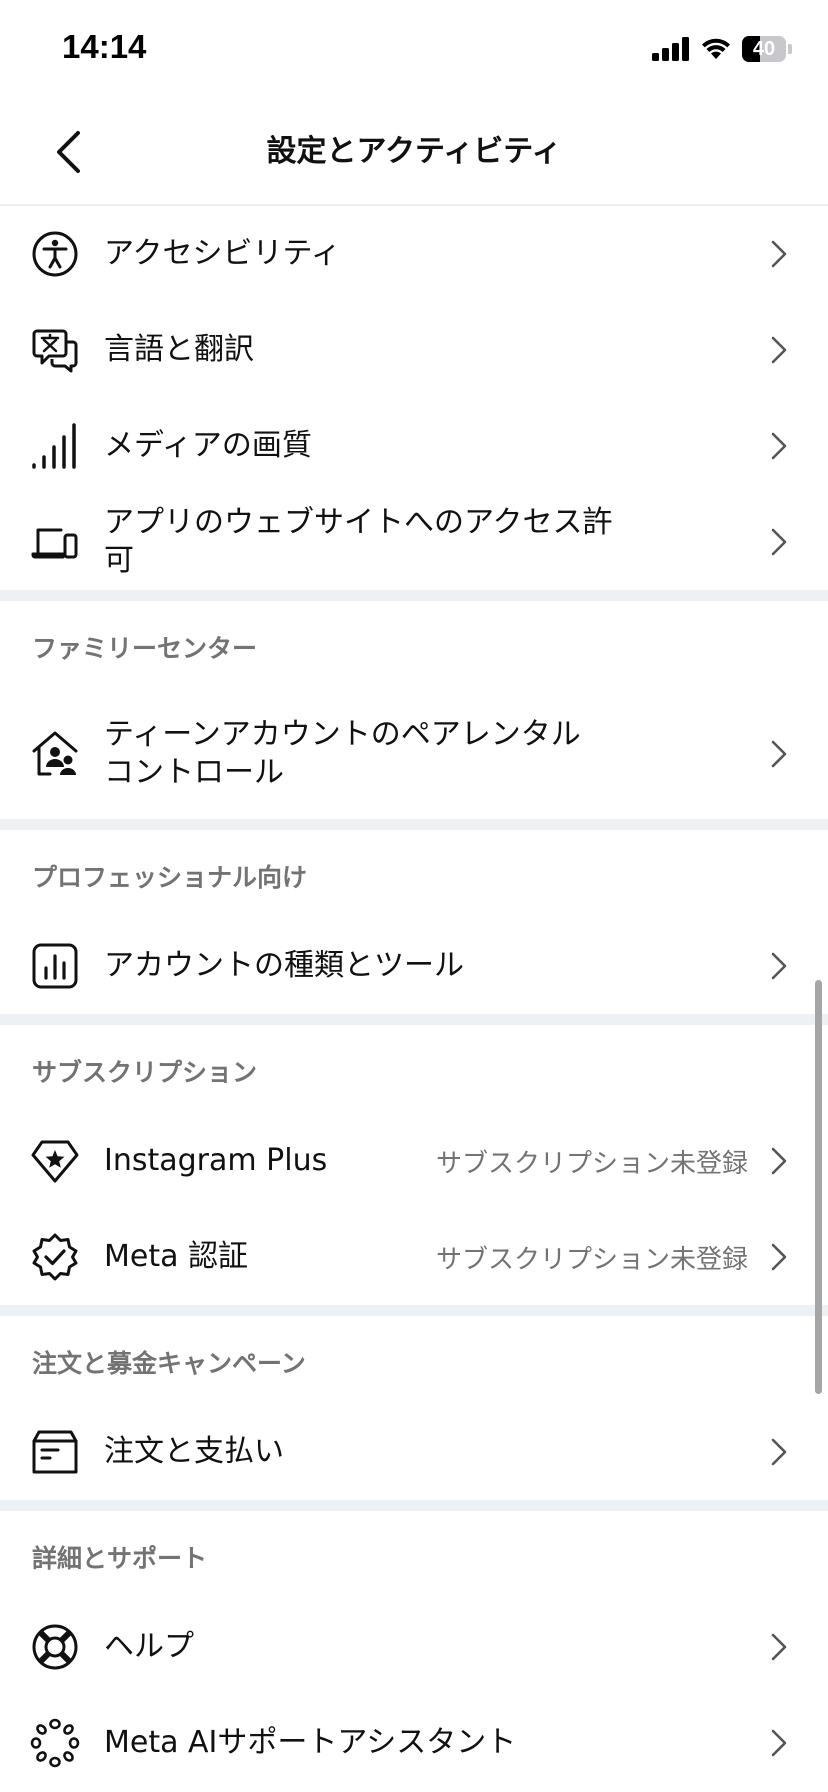  Describe the element at coordinates (149, 1646) in the screenshot. I see `row-label: ヘルプ` at that location.